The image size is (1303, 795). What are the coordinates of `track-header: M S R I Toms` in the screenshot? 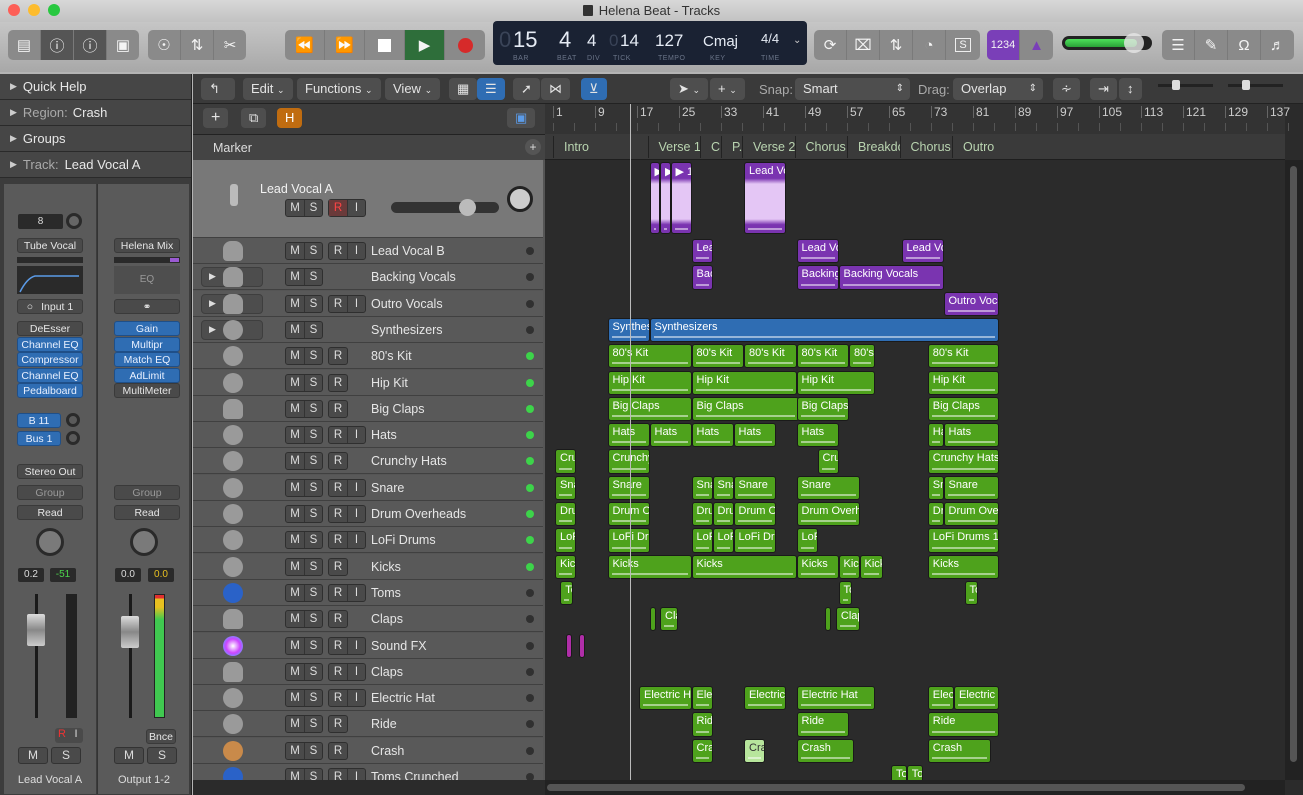 It's located at (368, 592).